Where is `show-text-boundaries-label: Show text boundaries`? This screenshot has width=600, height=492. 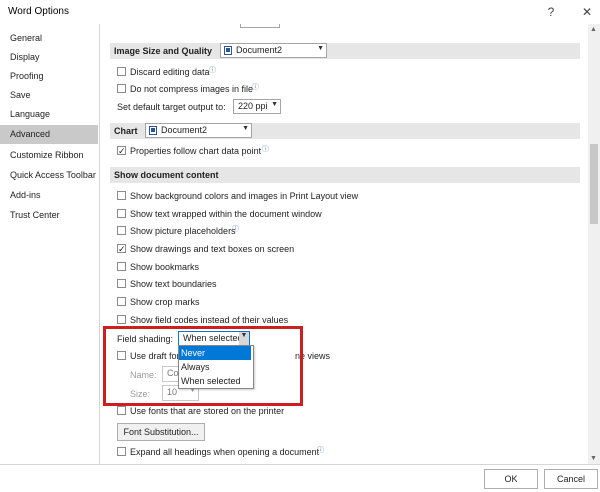 show-text-boundaries-label: Show text boundaries is located at coordinates (173, 284).